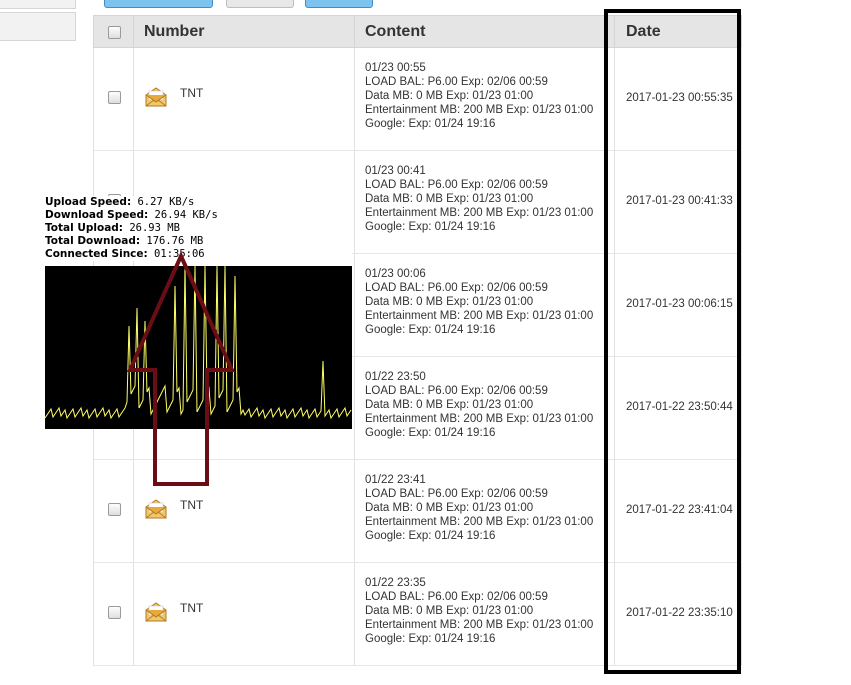  I want to click on message-date: 2017-01-23 00:55:35, so click(679, 98).